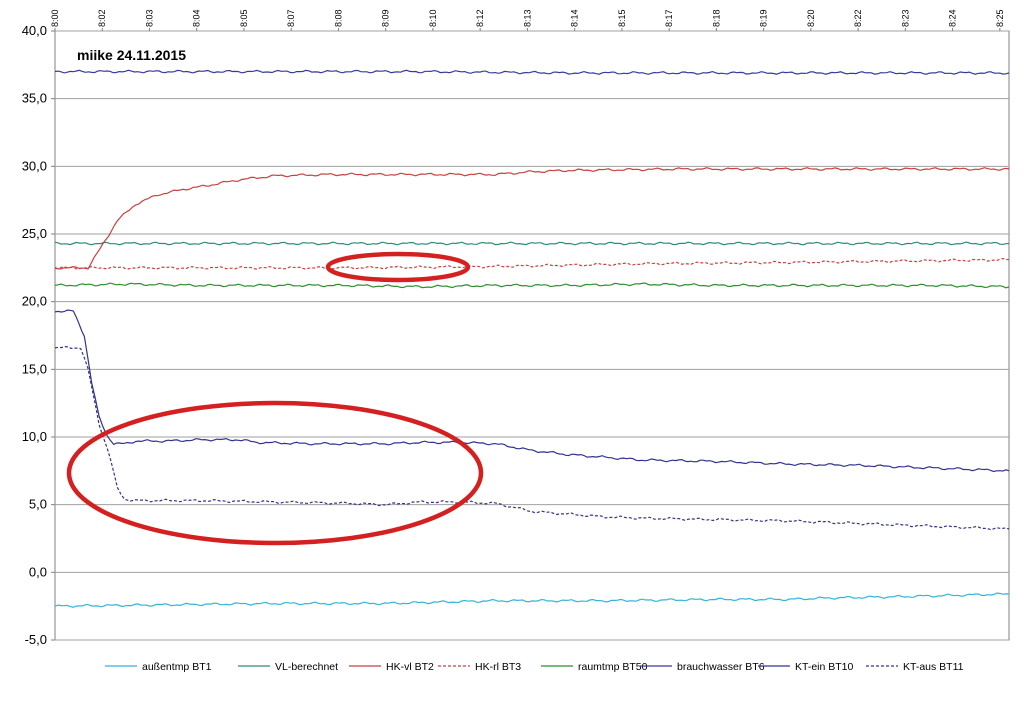  Describe the element at coordinates (498, 667) in the screenshot. I see `legend-label: HK-rl BT3` at that location.